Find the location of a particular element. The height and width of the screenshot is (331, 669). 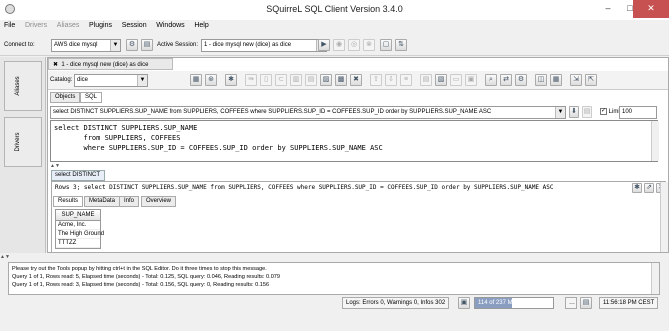

tab-objects-label: Objects is located at coordinates (65, 97).